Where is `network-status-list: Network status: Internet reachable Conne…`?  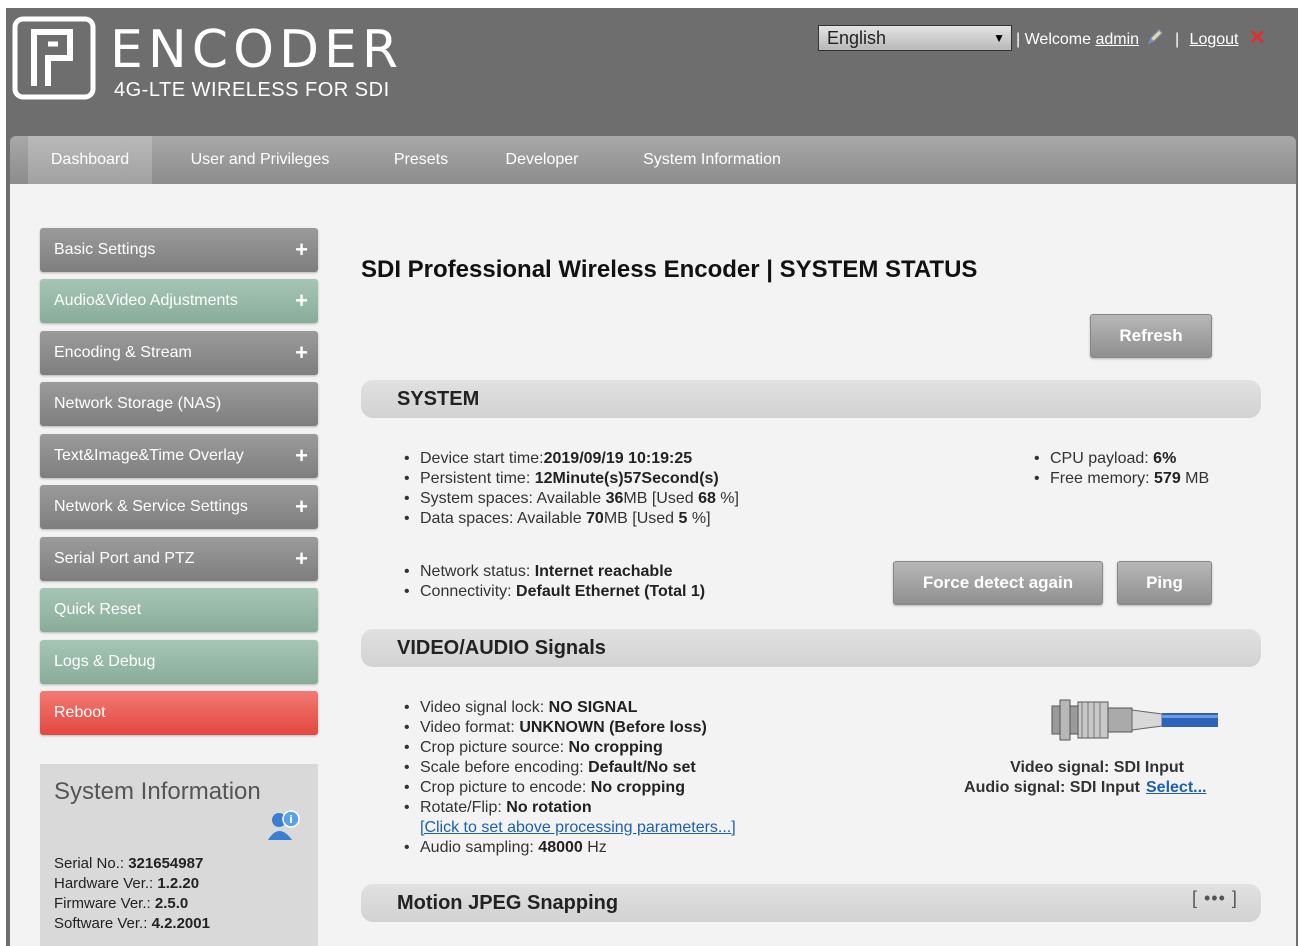 network-status-list: Network status: Internet reachable Conne… is located at coordinates (552, 582).